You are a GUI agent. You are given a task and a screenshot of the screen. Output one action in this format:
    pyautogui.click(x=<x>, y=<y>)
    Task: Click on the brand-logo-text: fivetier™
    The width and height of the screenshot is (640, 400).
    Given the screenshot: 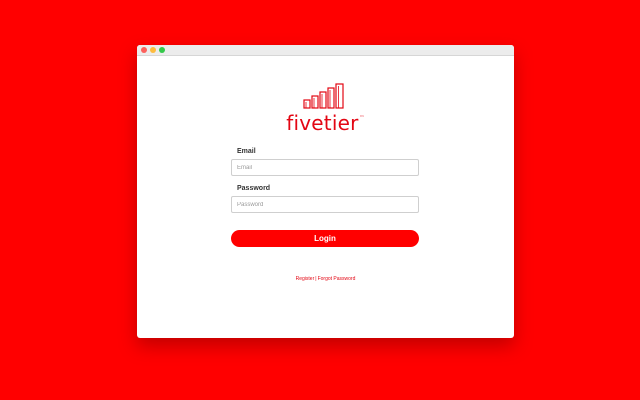 What is the action you would take?
    pyautogui.click(x=325, y=123)
    